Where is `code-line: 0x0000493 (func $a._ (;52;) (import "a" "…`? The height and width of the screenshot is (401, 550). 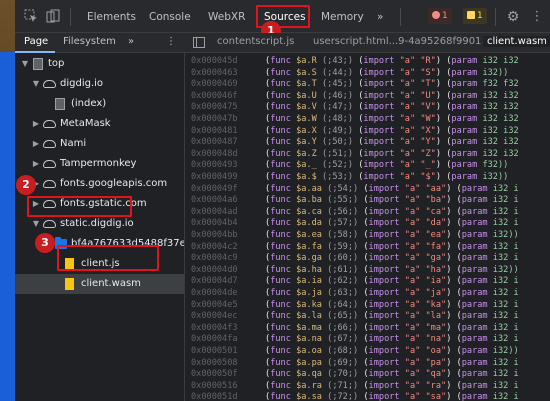
code-line: 0x0000493 (func $a._ (;52;) (import "a" "… is located at coordinates (367, 166).